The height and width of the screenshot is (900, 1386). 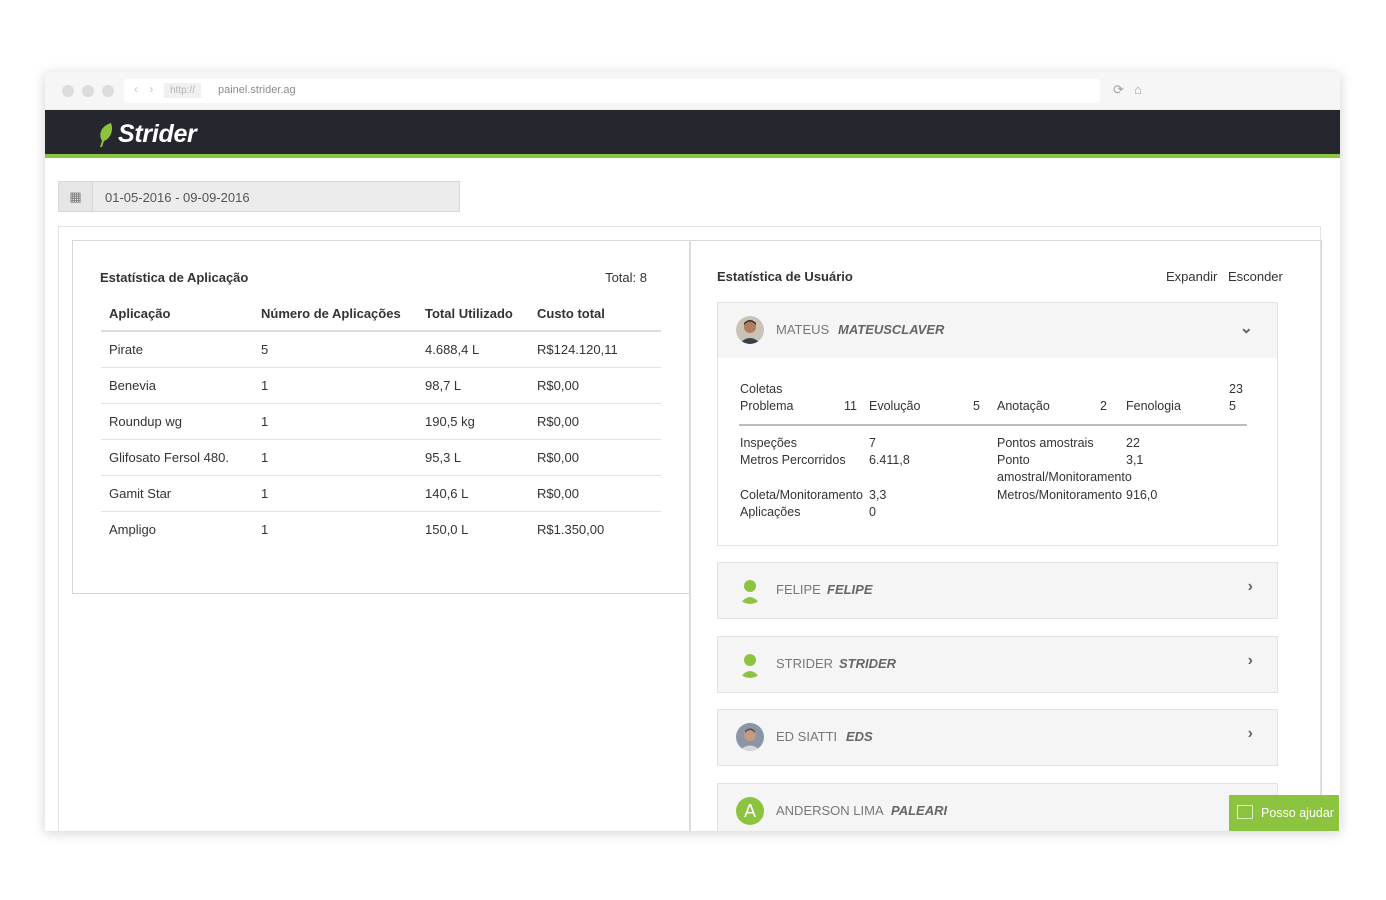 I want to click on application-stats-title: Estatística de Aplicação, so click(x=174, y=277).